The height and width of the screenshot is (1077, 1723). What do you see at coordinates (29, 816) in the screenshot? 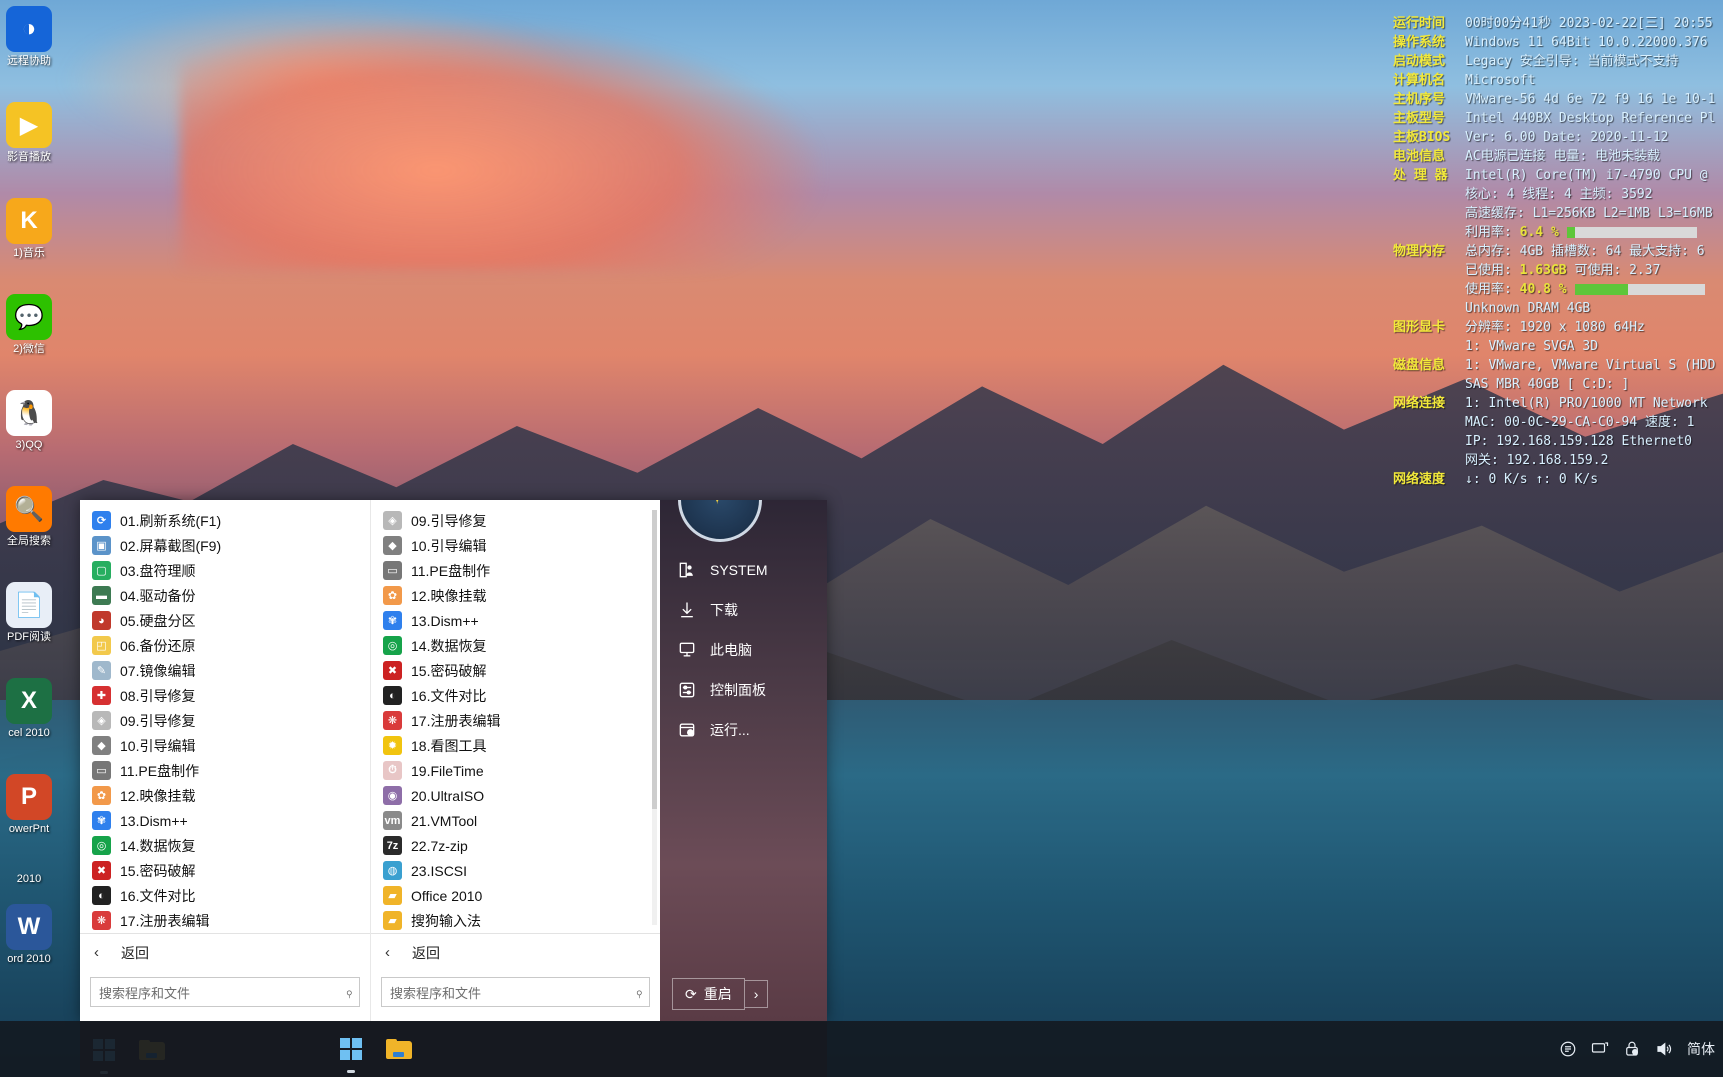
I see `desktop-icon-9: PowerPnt` at bounding box center [29, 816].